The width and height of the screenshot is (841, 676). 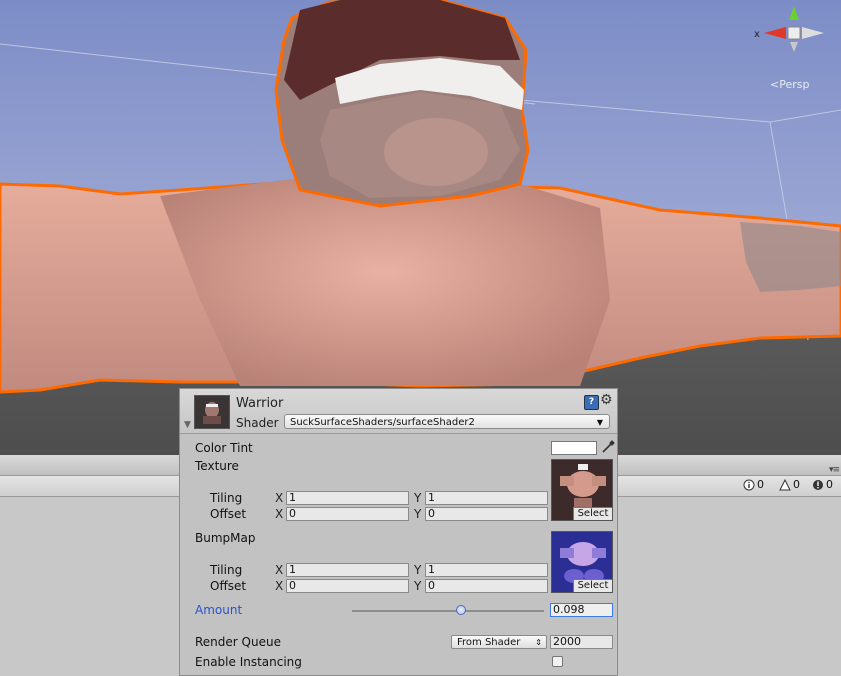 I want to click on texture-label: Texture, so click(x=217, y=466).